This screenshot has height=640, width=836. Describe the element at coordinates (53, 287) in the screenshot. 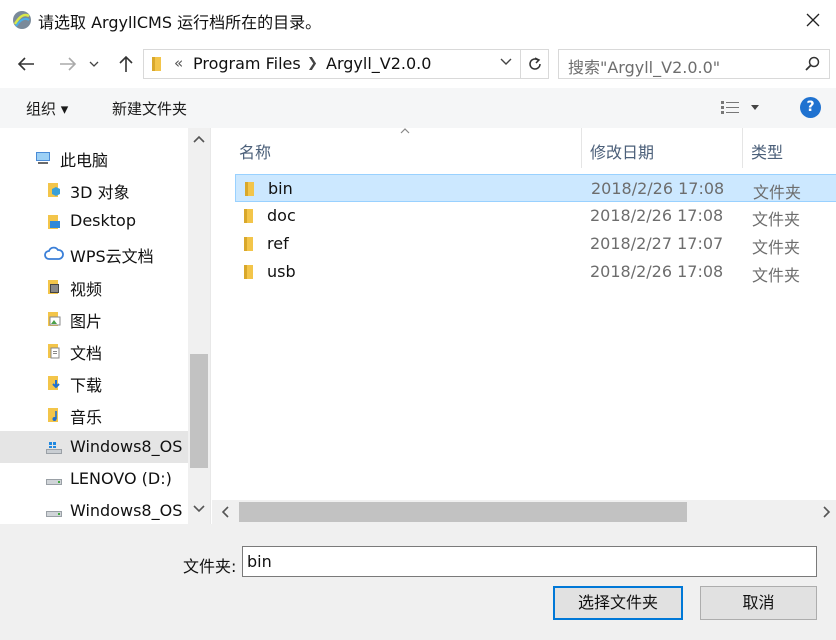

I see `video-folder-icon` at that location.